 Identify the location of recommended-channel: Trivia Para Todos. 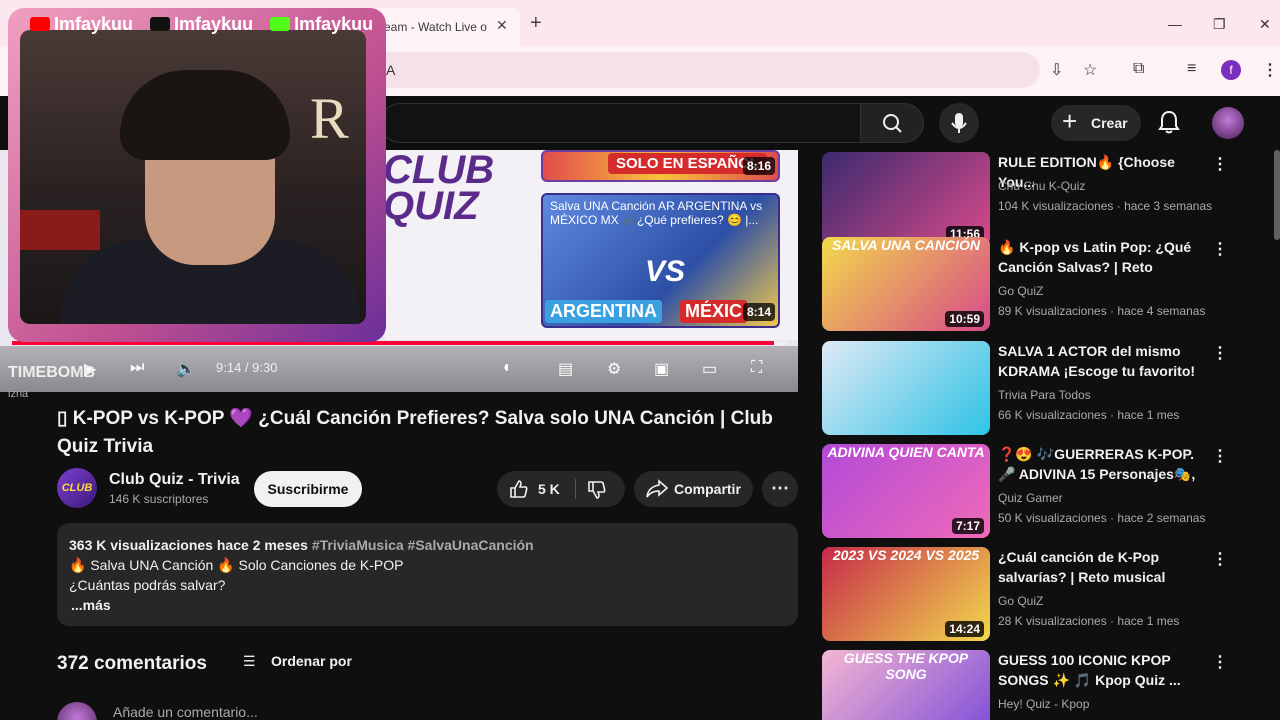
(1044, 395).